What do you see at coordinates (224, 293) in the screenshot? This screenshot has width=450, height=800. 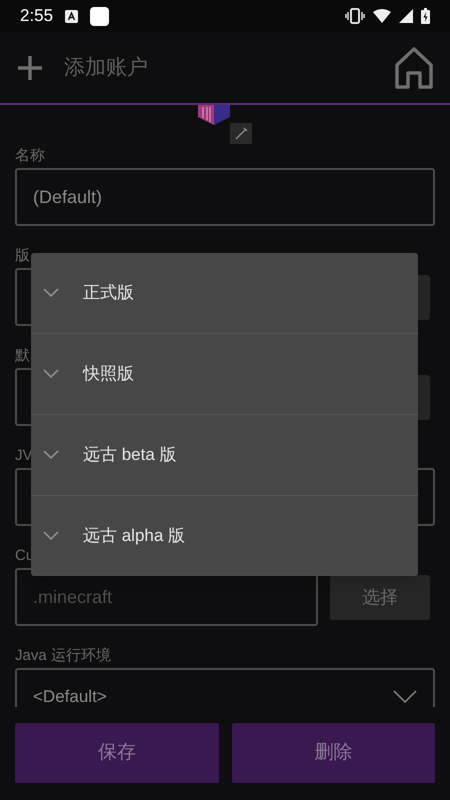 I see `menu-item: 正式版` at bounding box center [224, 293].